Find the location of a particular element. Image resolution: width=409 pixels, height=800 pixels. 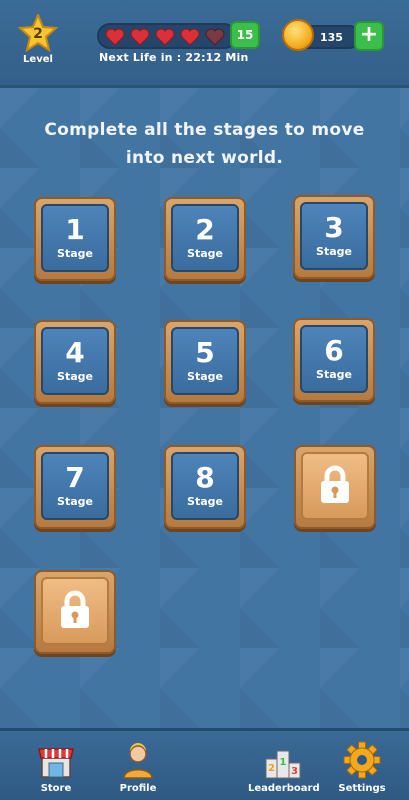

nav-leaderboard-label: Leaderboard is located at coordinates (284, 788).